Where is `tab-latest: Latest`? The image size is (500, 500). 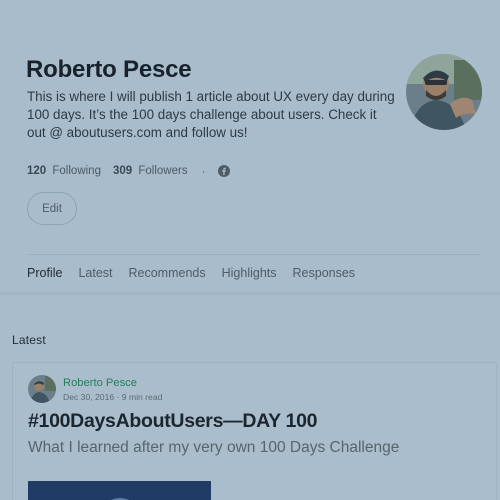 tab-latest: Latest is located at coordinates (95, 273).